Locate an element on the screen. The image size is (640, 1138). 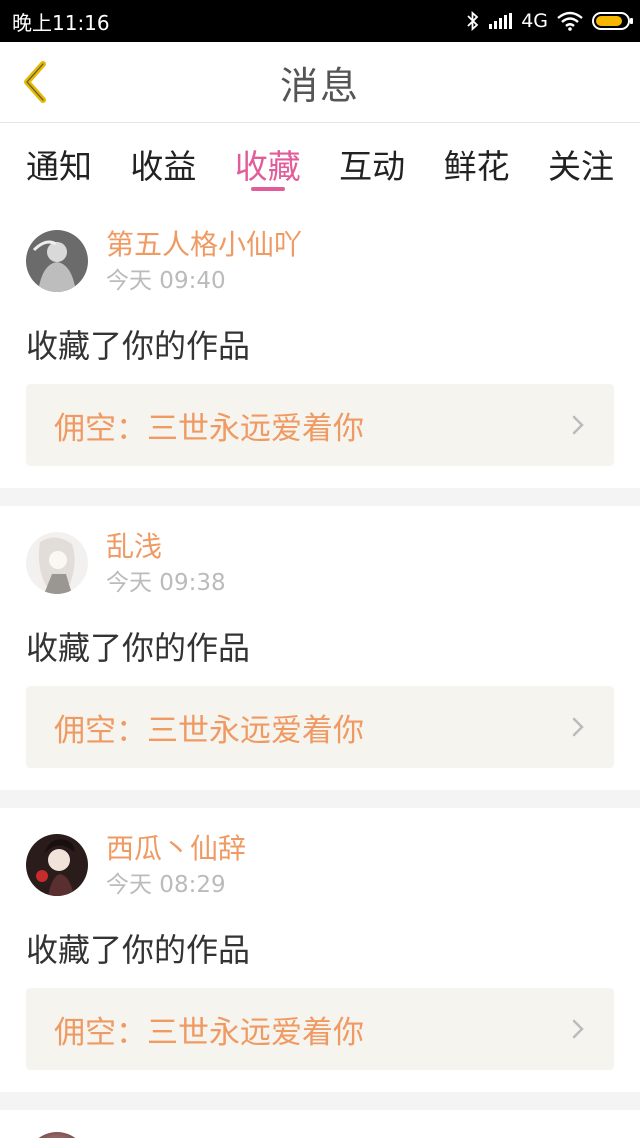
battery-level is located at coordinates (609, 21).